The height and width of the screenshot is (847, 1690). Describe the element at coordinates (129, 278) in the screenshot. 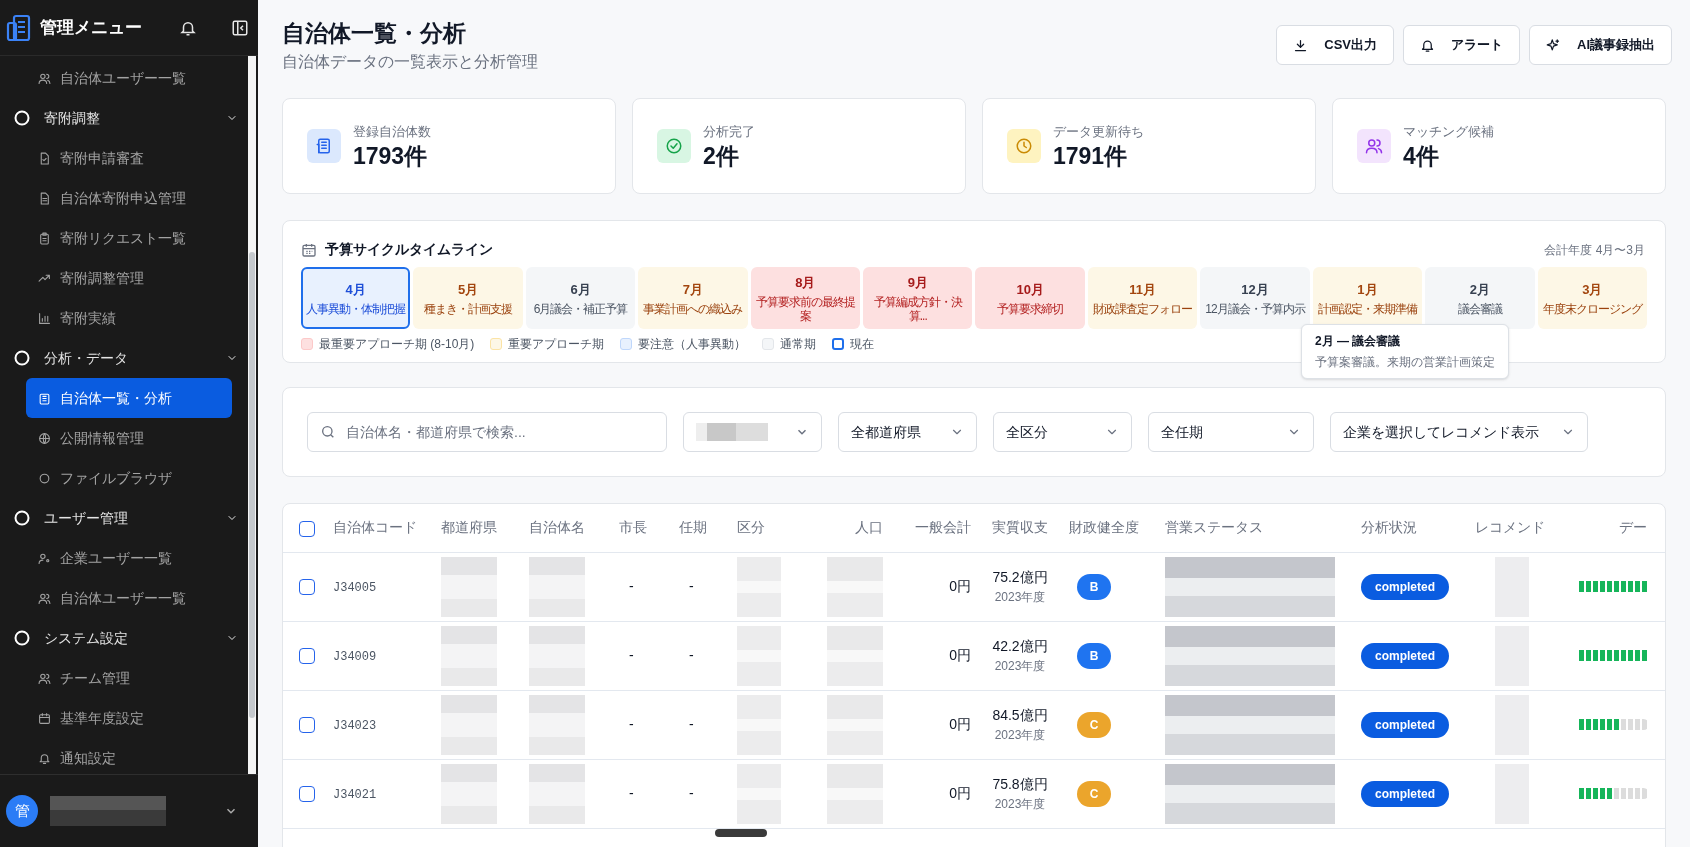

I see `sidebar-item: 寄附調整管理` at that location.